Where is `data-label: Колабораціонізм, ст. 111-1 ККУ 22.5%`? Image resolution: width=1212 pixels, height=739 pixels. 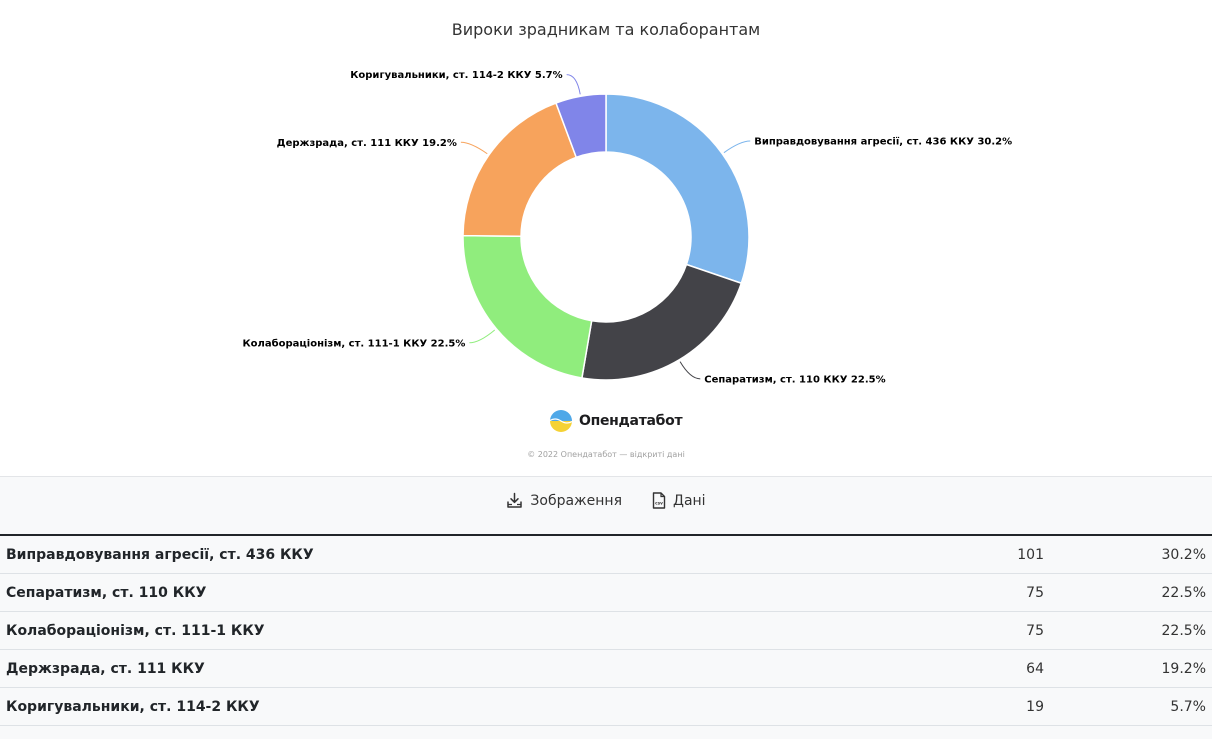
data-label: Колабораціонізм, ст. 111-1 ККУ 22.5% is located at coordinates (353, 343).